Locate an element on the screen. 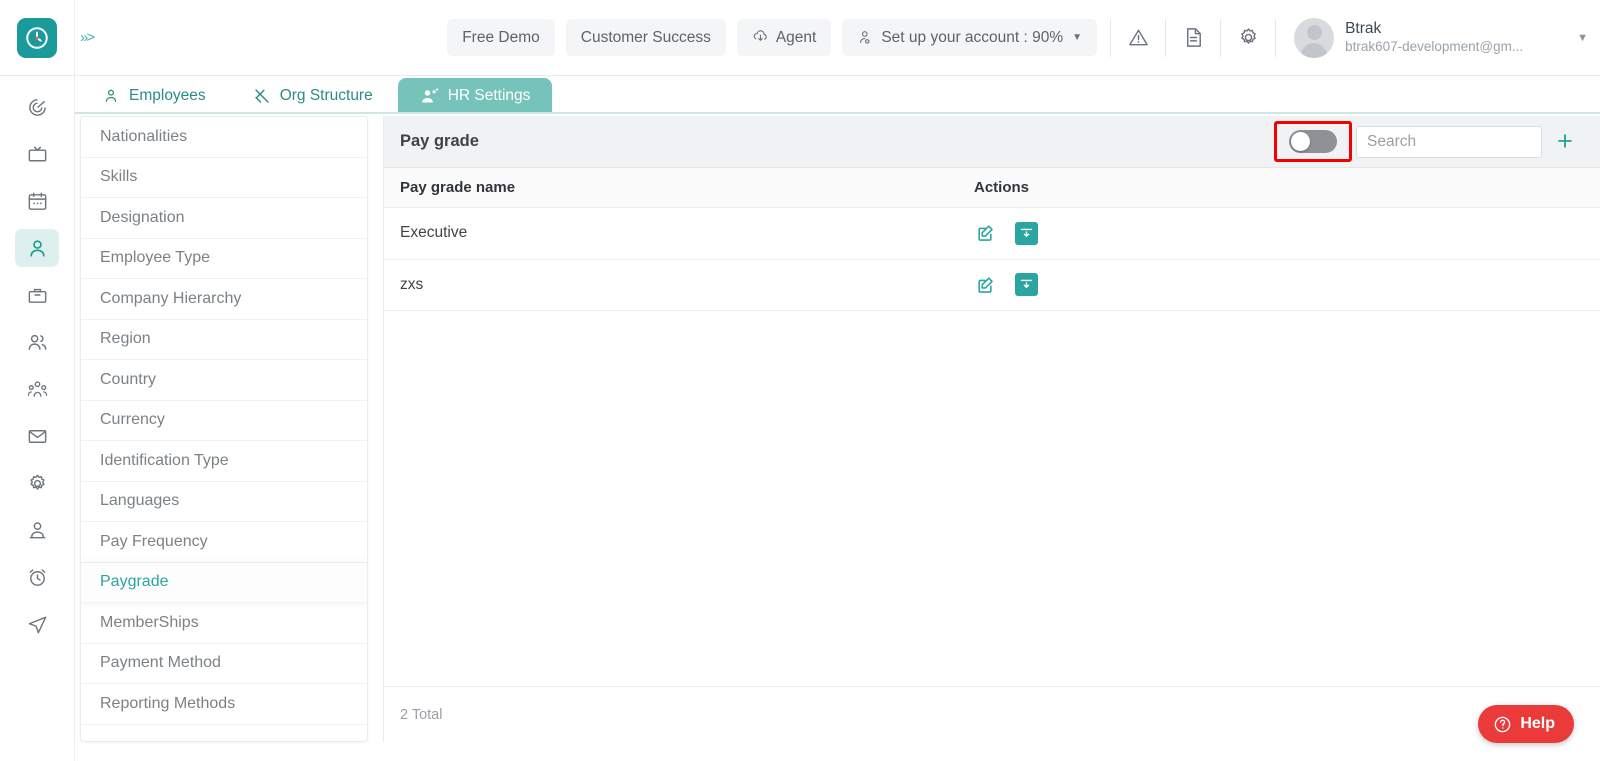 This screenshot has width=1600, height=761. sidebar-item-languages: Languages is located at coordinates (224, 502).